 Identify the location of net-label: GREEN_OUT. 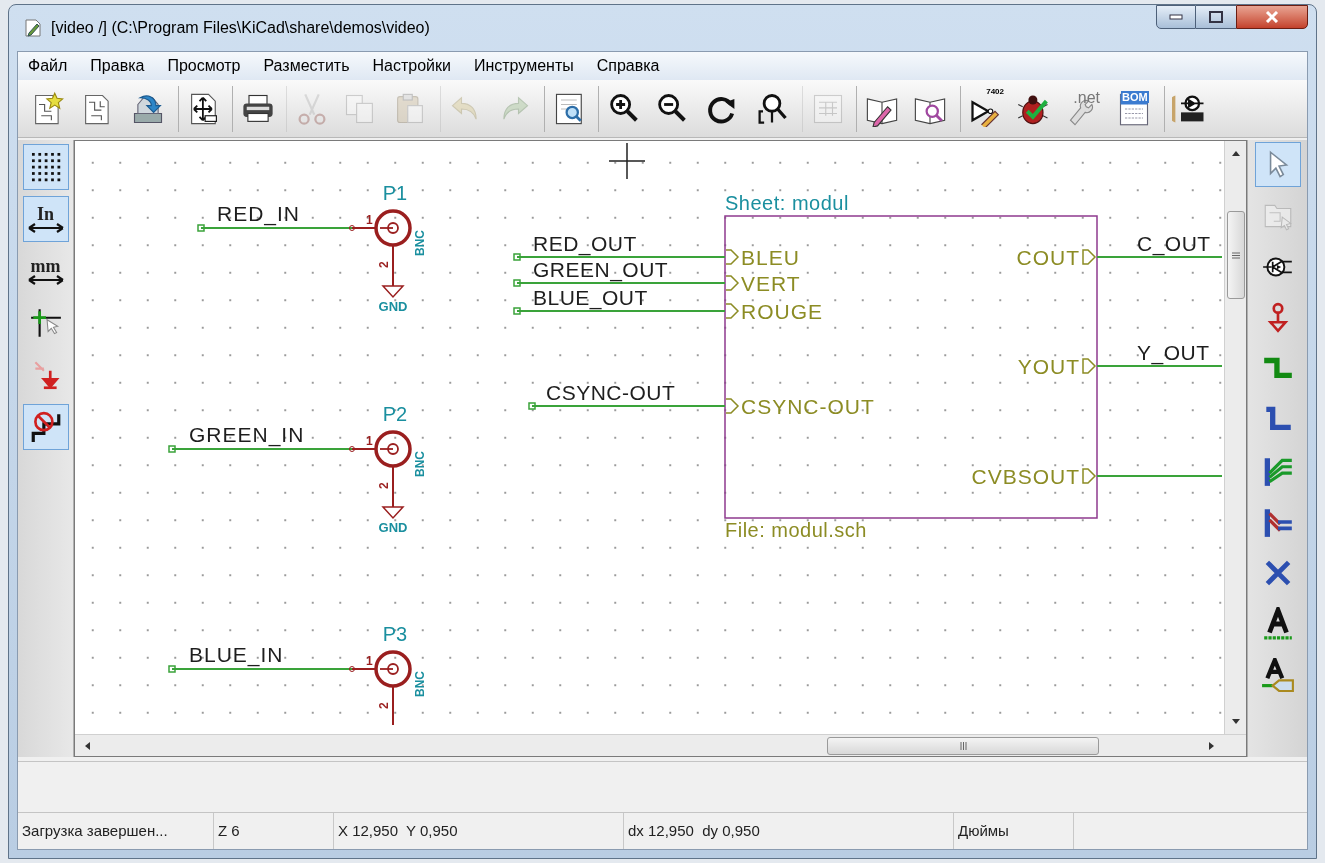
(601, 269).